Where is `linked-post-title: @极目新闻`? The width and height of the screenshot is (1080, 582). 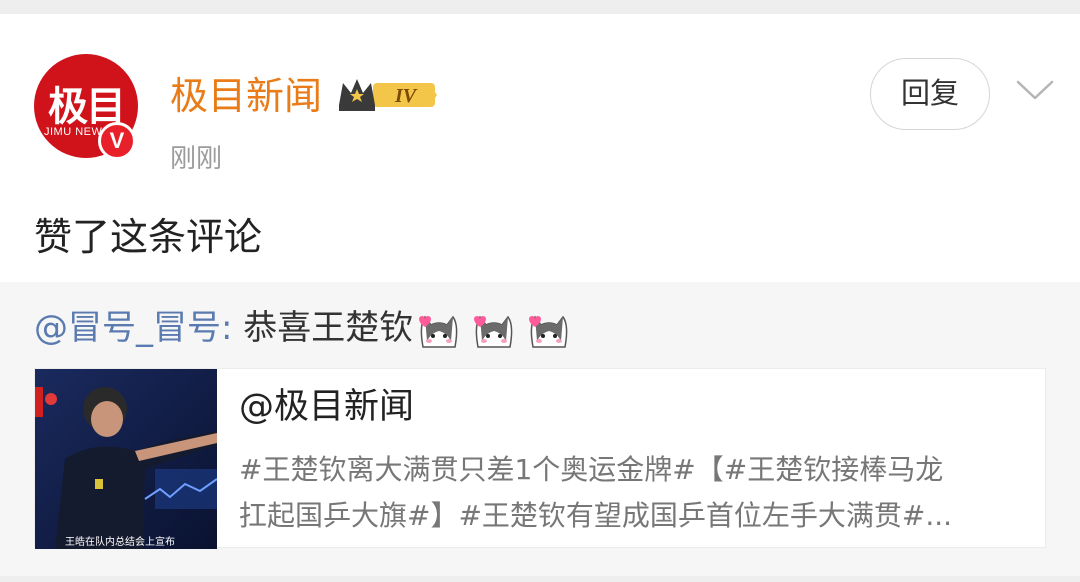 linked-post-title: @极目新闻 is located at coordinates (327, 407).